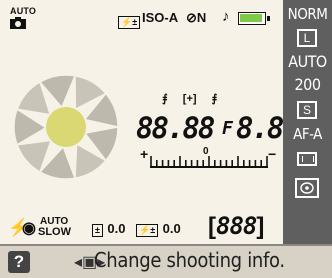 This screenshot has height=278, width=332. What do you see at coordinates (18, 23) in the screenshot?
I see `camera-icon` at bounding box center [18, 23].